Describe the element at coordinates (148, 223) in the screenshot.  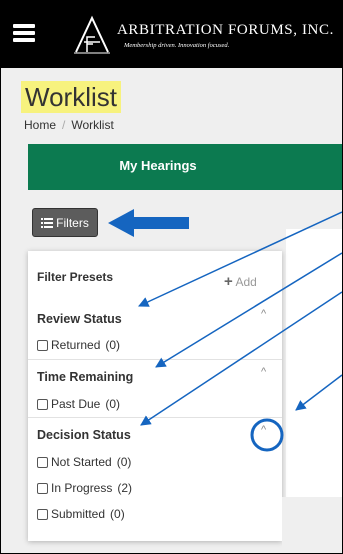
I see `annotation-block-arrow` at that location.